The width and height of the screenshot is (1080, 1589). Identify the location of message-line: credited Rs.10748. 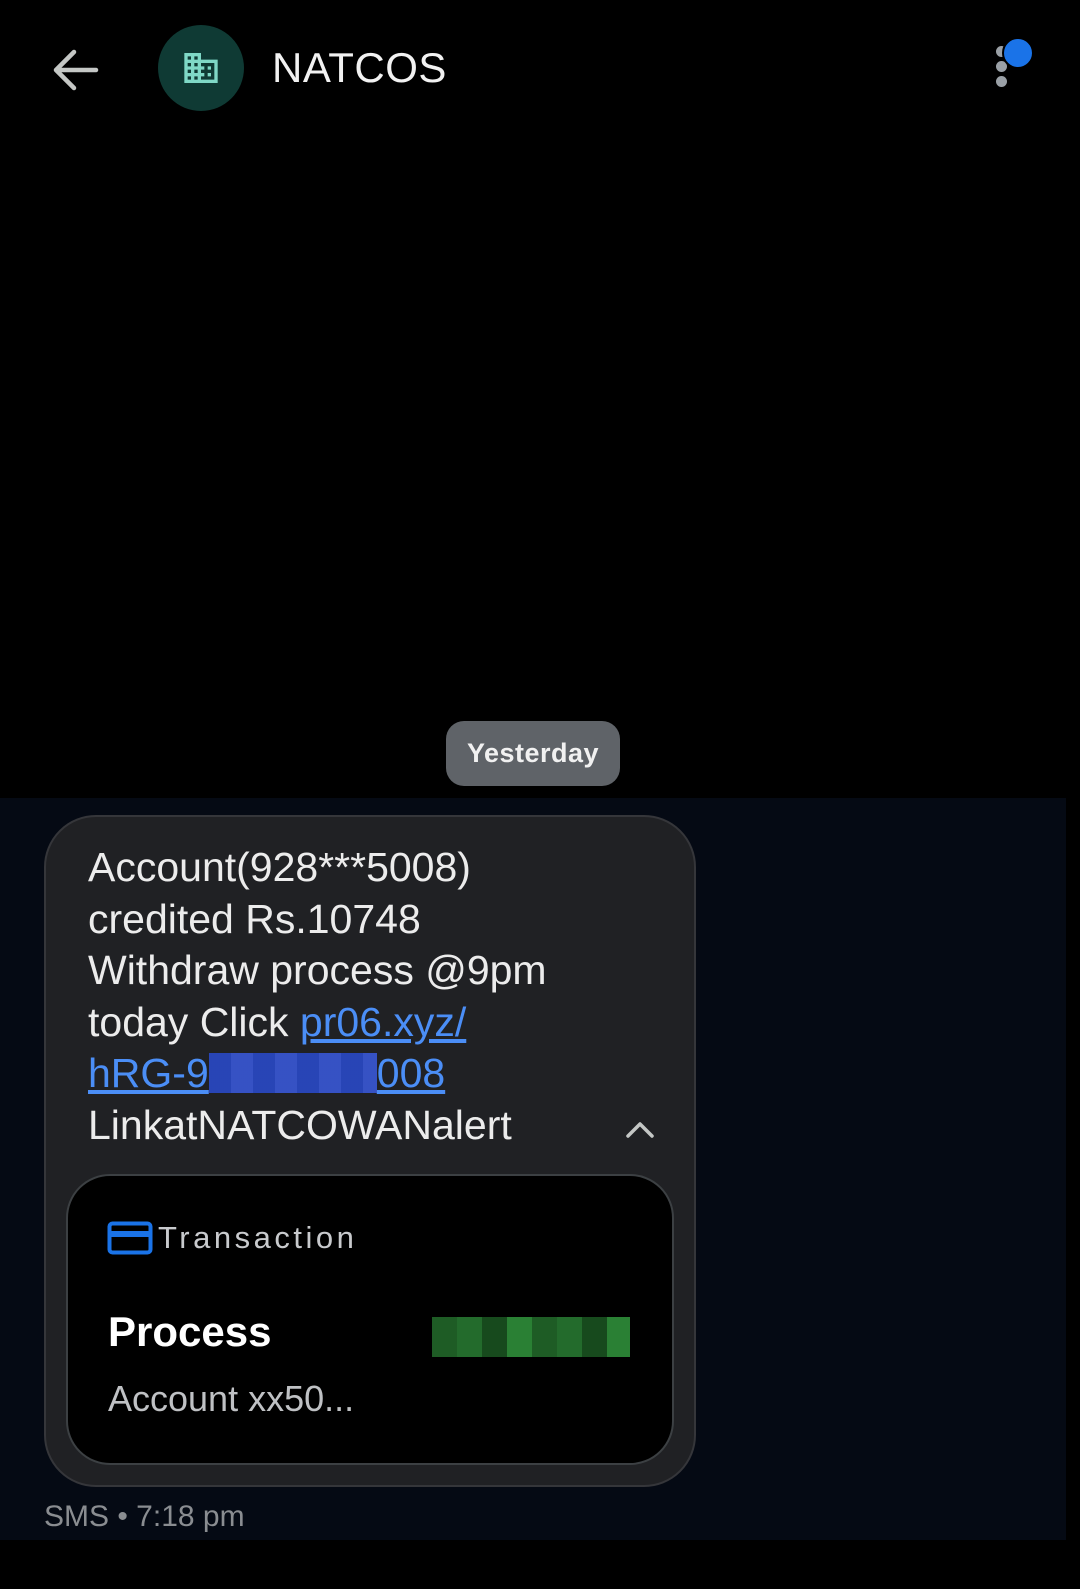
(254, 918).